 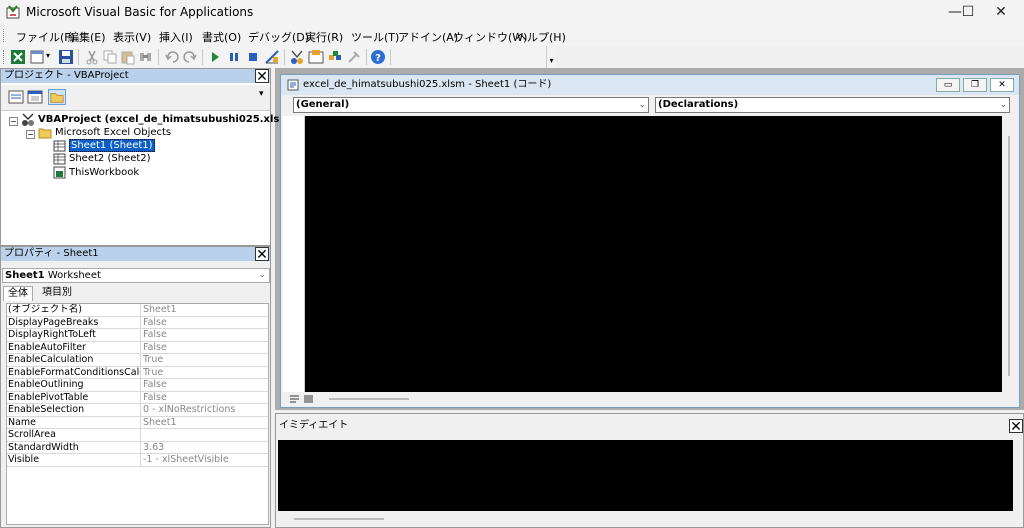 I want to click on immediate-horizontal-scrollbar, so click(x=648, y=519).